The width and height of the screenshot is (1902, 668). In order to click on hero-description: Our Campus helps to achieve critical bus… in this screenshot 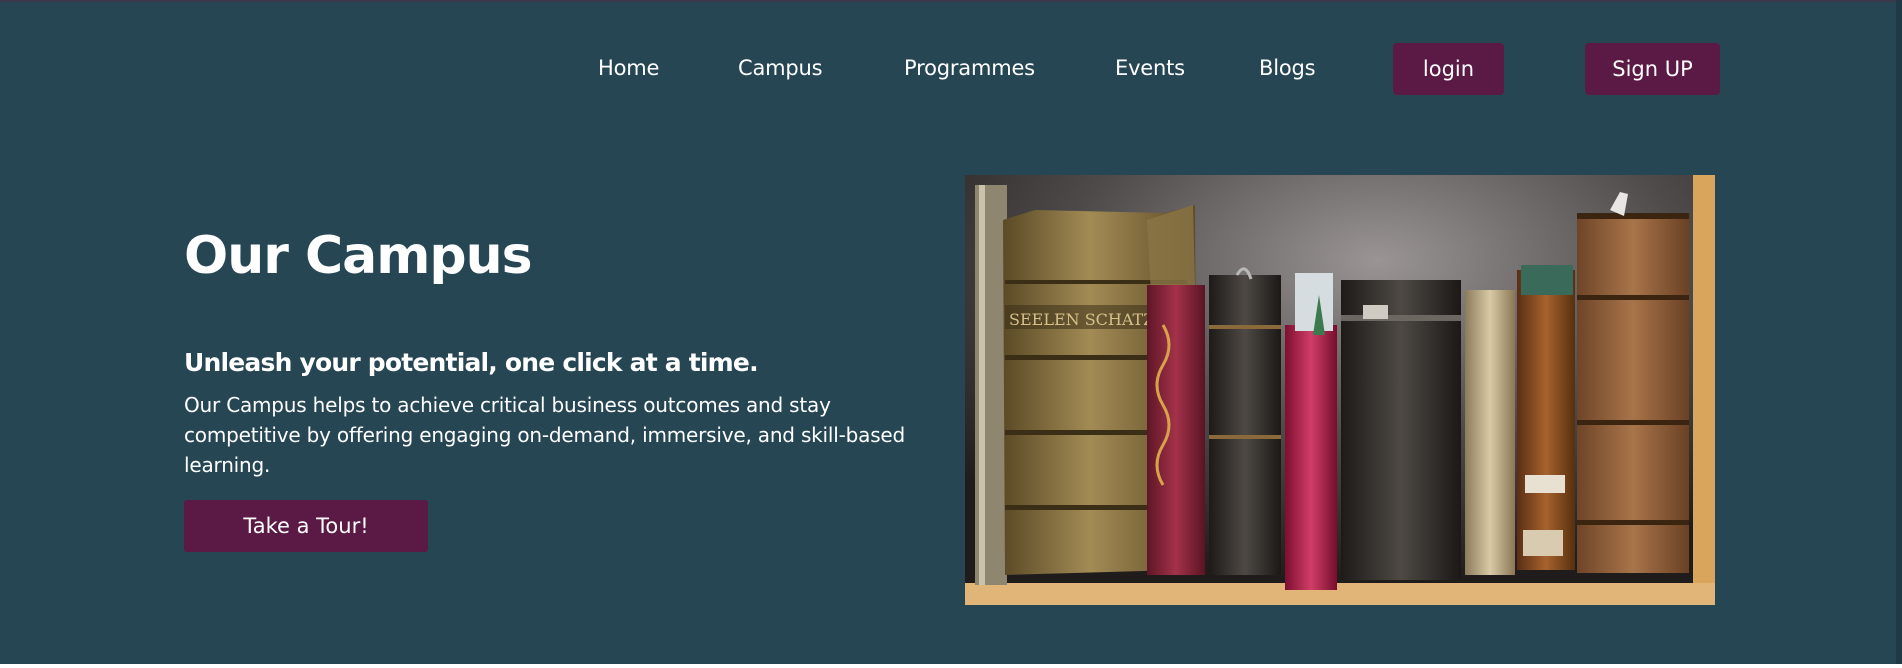, I will do `click(545, 435)`.